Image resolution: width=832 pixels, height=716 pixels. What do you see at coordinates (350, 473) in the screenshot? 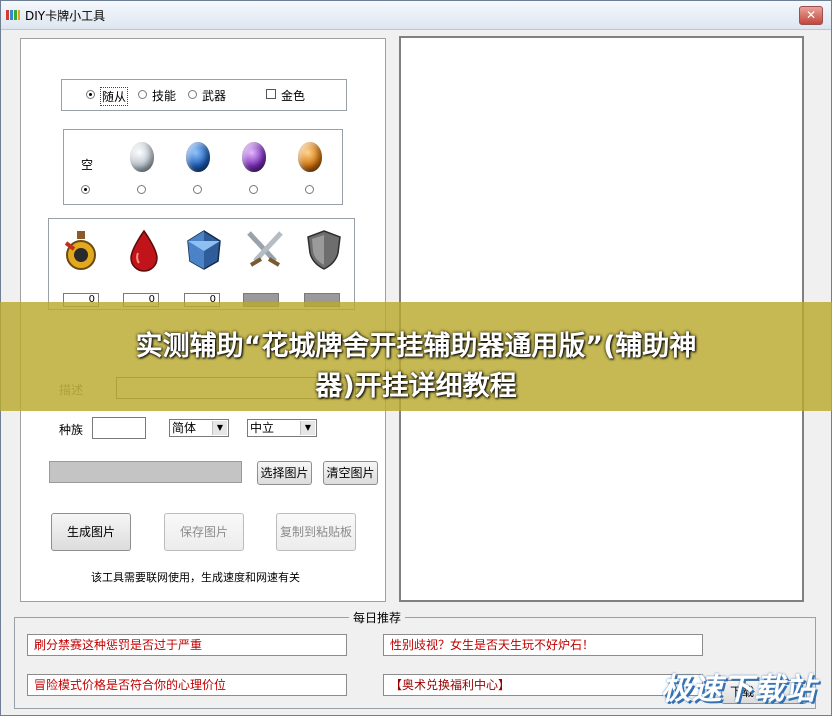
I see `clear-image-button: 清空图片` at bounding box center [350, 473].